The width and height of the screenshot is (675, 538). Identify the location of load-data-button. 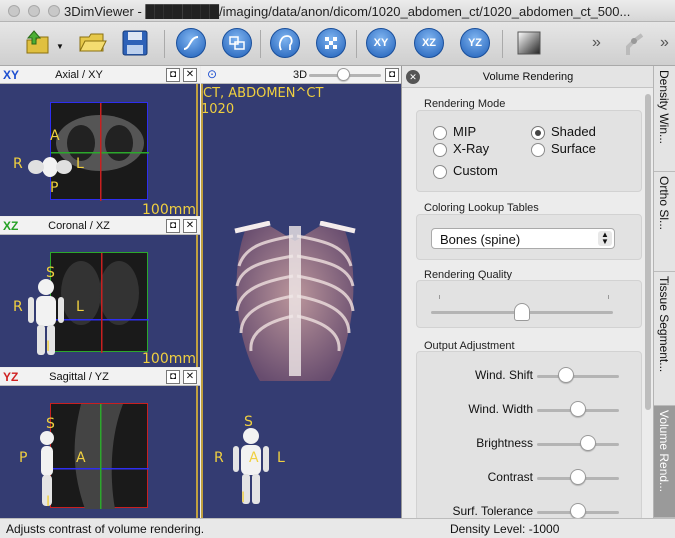
(39, 43).